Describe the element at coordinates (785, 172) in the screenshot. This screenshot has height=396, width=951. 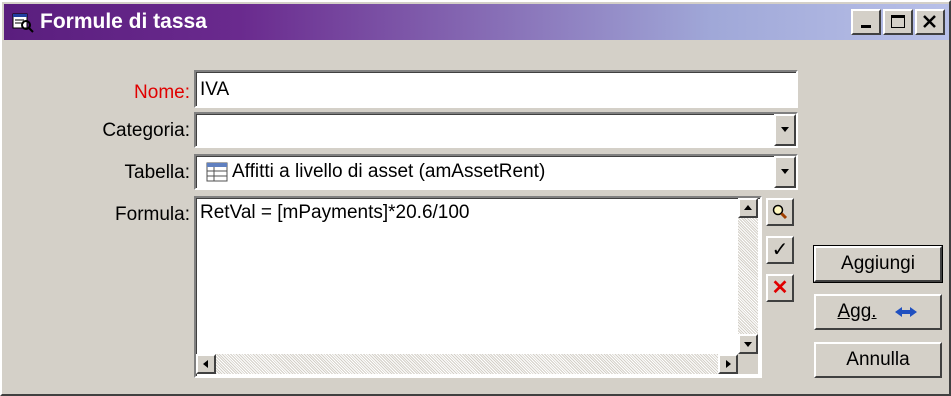
I see `tabella-dropdown-button` at that location.